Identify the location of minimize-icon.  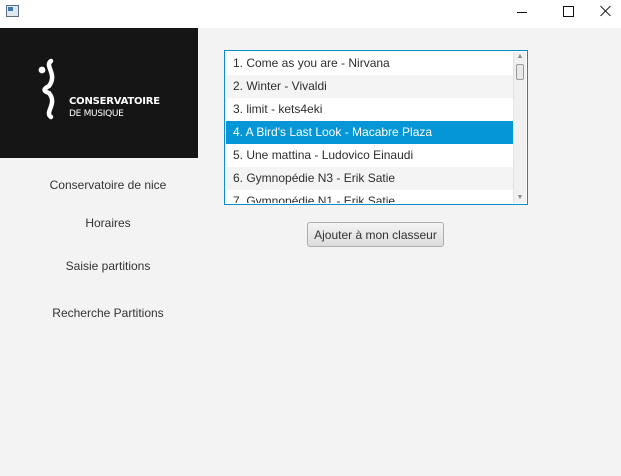
(522, 12).